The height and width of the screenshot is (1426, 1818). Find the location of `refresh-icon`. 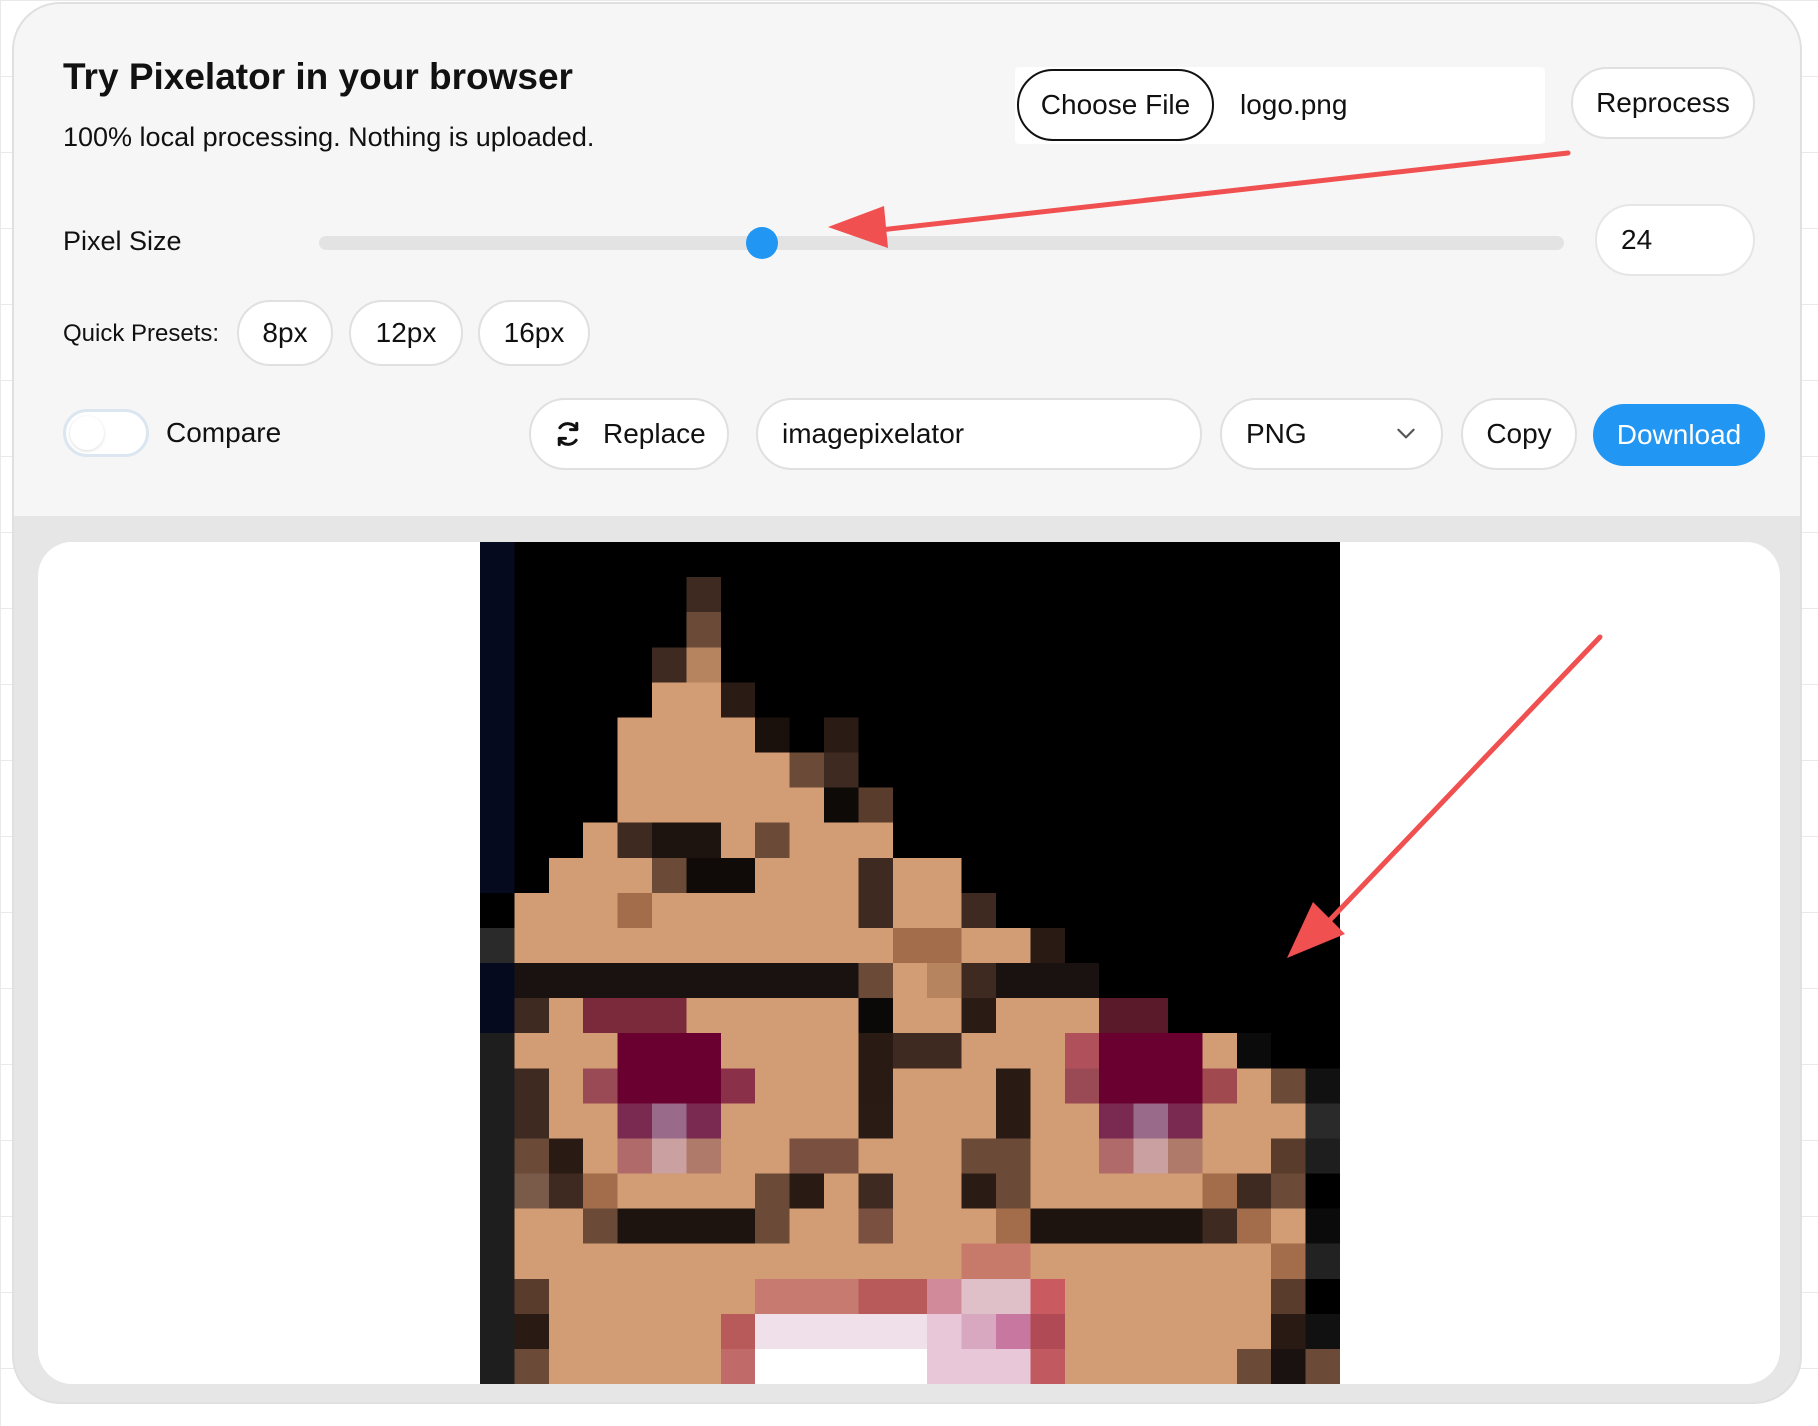

refresh-icon is located at coordinates (568, 434).